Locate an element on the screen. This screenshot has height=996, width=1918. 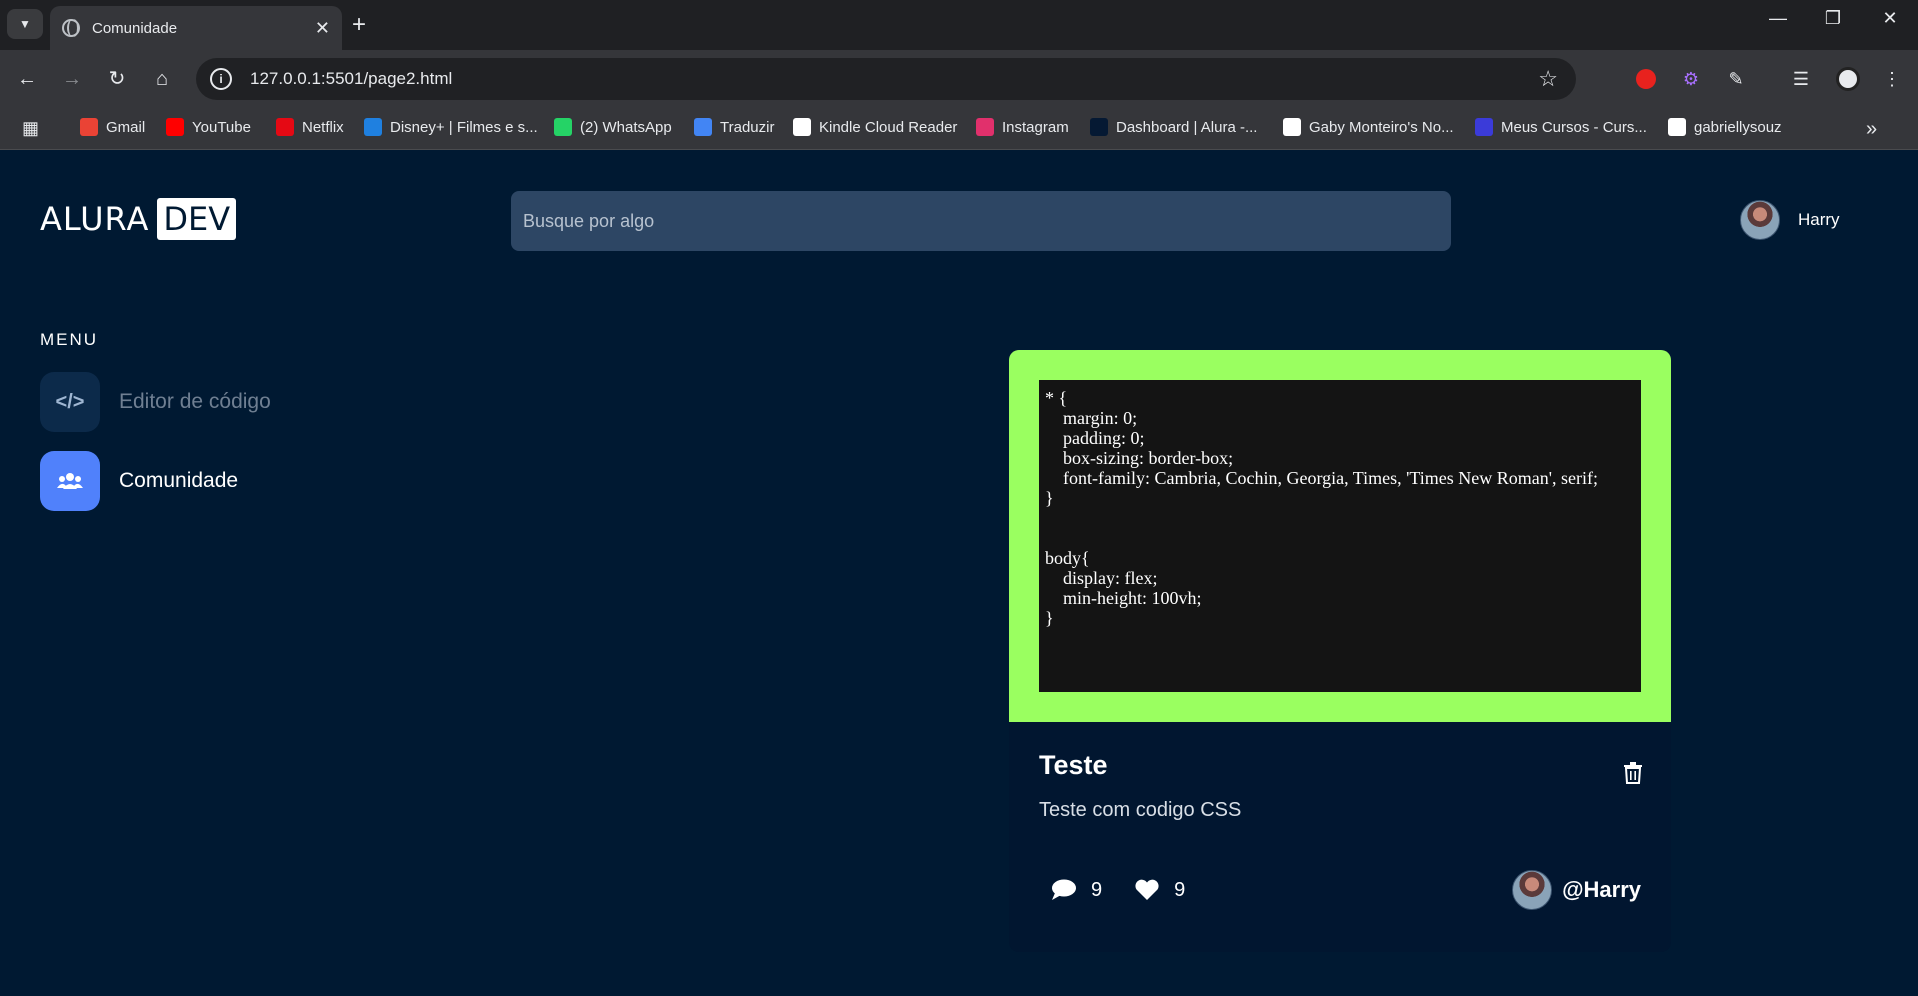
back-icon: ← is located at coordinates (27, 79).